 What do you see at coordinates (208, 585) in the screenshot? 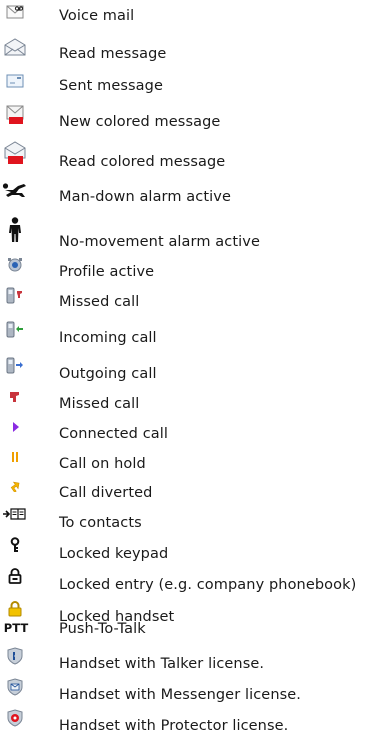
I see `legend-label: Locked entry (e.g. company phonebook)` at bounding box center [208, 585].